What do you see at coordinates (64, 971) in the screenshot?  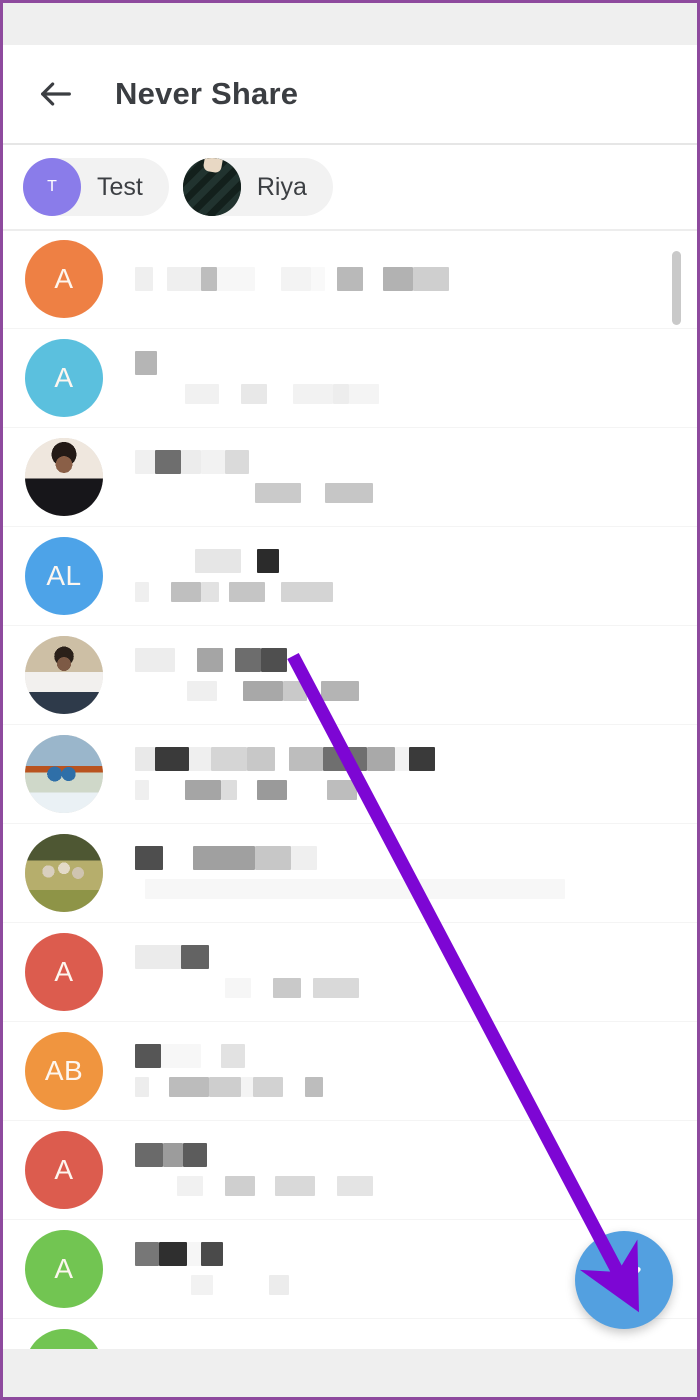 I see `avatar: A` at bounding box center [64, 971].